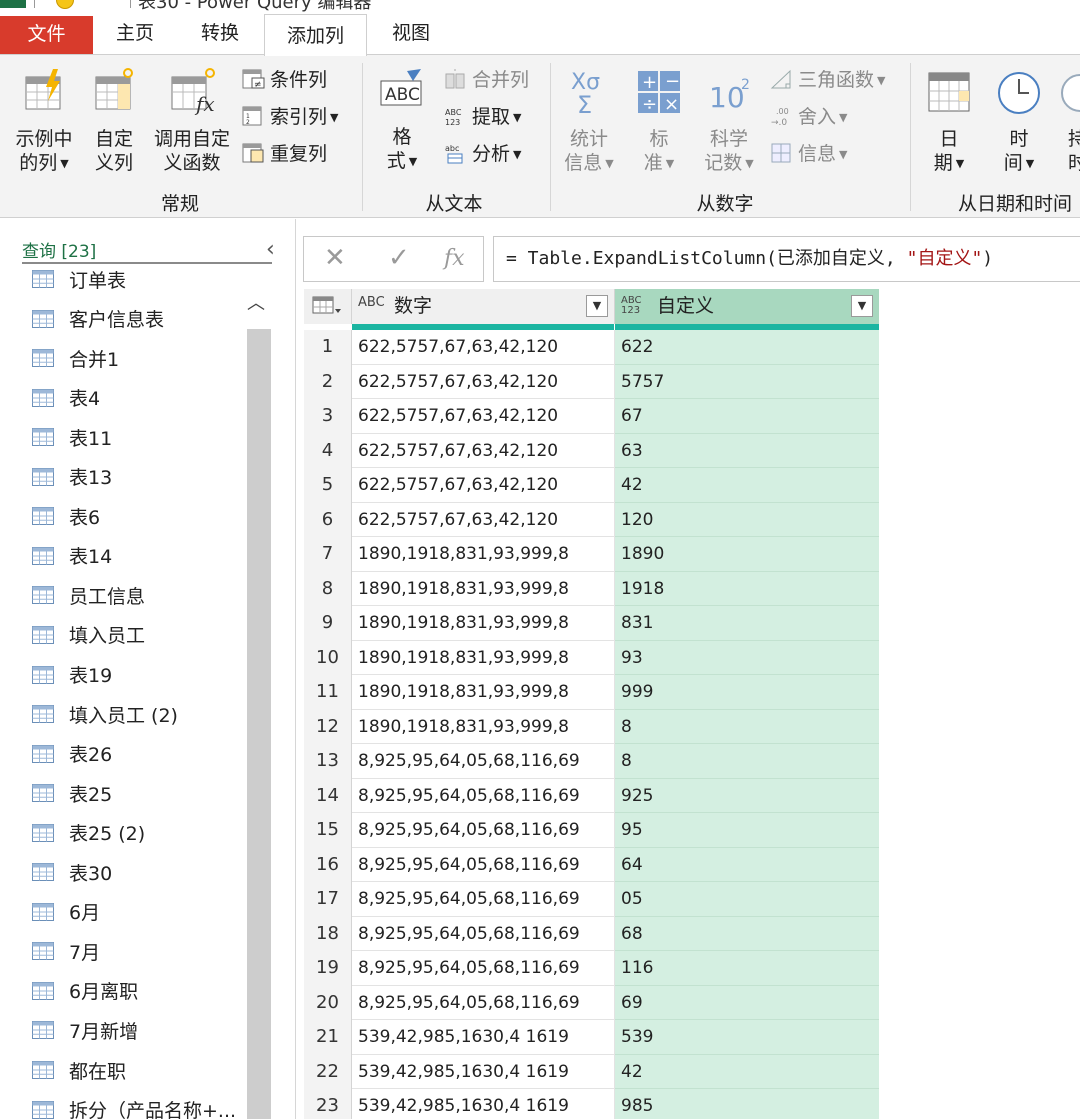 This screenshot has height=1119, width=1080. What do you see at coordinates (328, 1002) in the screenshot?
I see `row-number: 20` at bounding box center [328, 1002].